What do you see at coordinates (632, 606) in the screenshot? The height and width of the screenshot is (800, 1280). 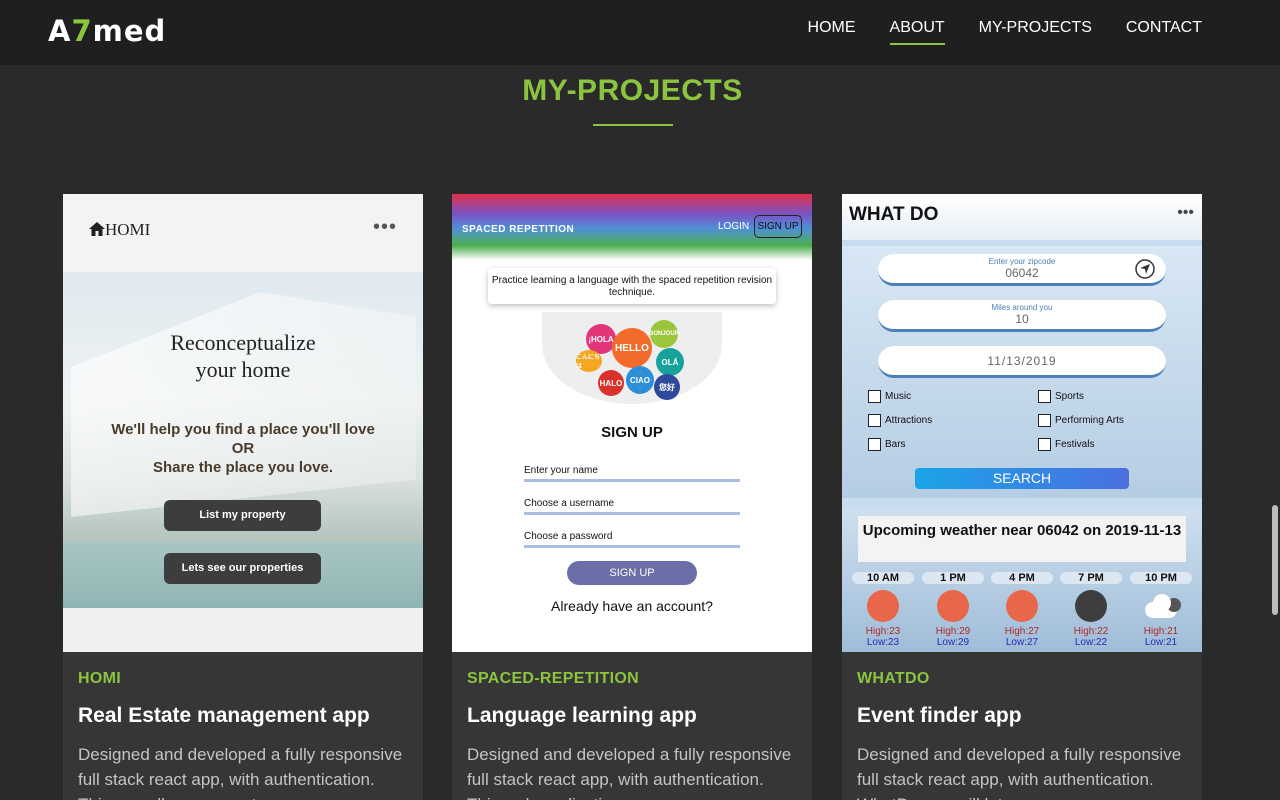 I see `sr-already-account-link: Already have an account?` at bounding box center [632, 606].